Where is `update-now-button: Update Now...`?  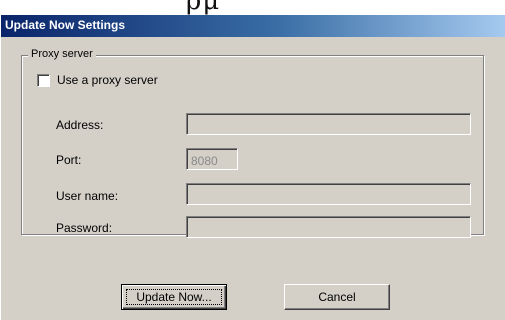
update-now-button: Update Now... is located at coordinates (174, 297).